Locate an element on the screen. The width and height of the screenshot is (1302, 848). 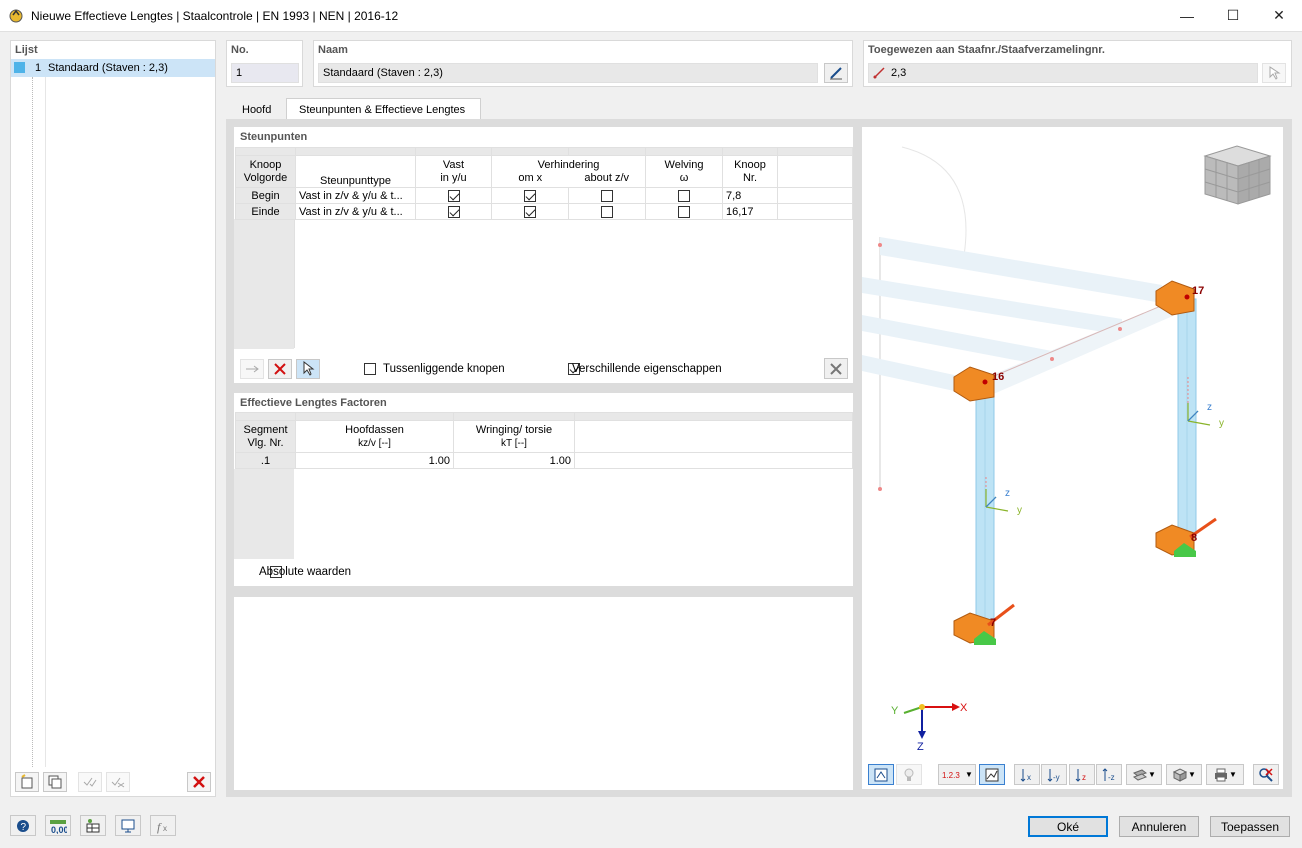
table-row: Begin Vast in z/v & y/u & t... 7,8 is located at coordinates (544, 195).